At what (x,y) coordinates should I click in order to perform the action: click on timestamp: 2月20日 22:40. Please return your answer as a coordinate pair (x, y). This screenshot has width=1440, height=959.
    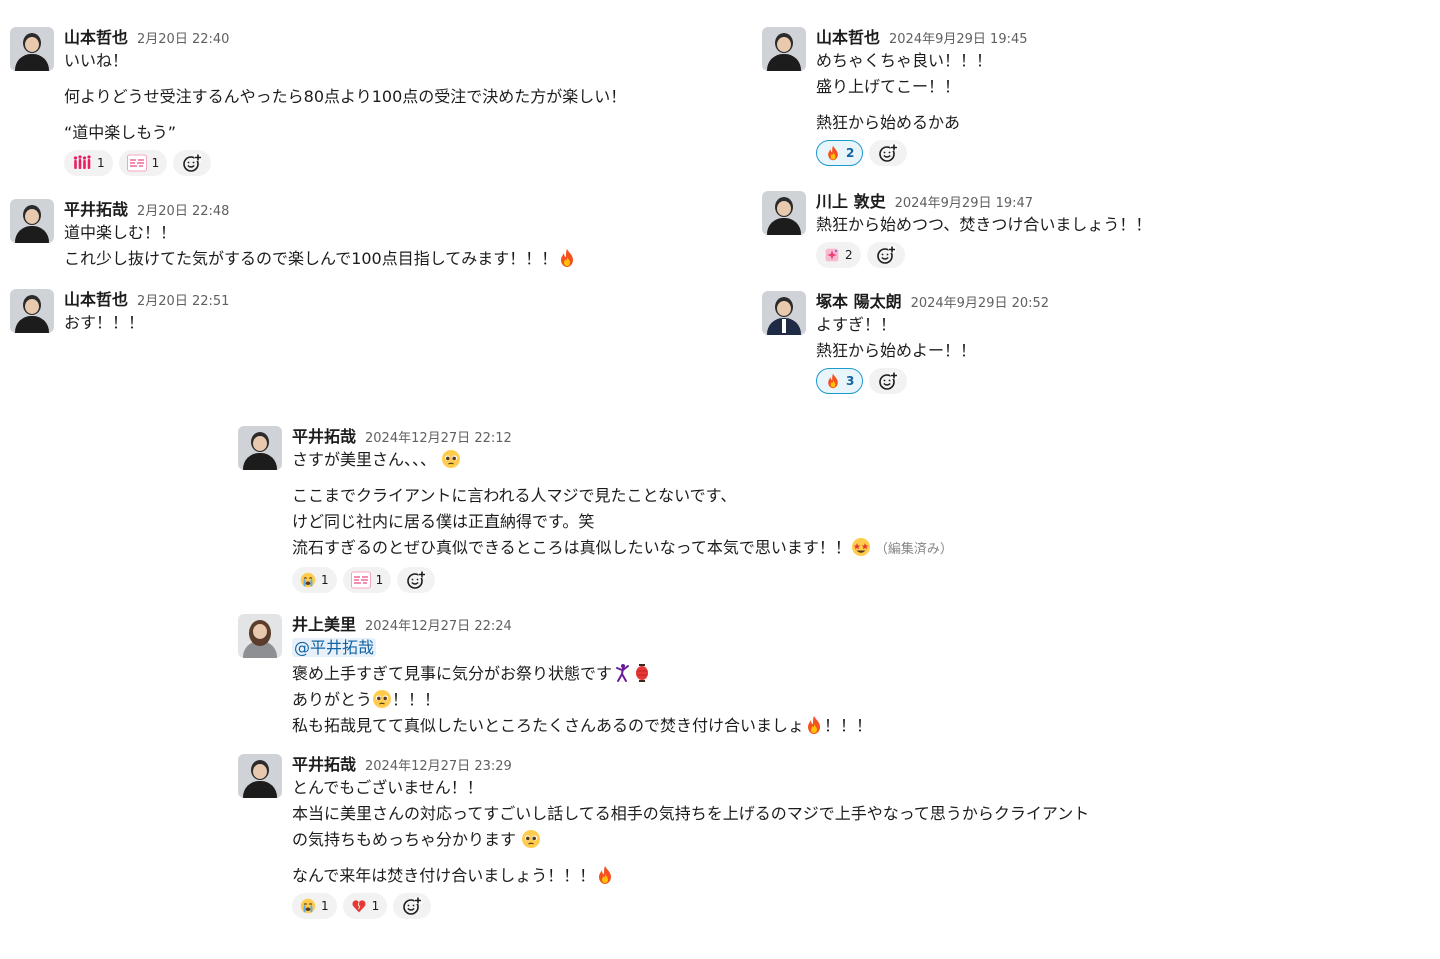
    Looking at the image, I should click on (183, 37).